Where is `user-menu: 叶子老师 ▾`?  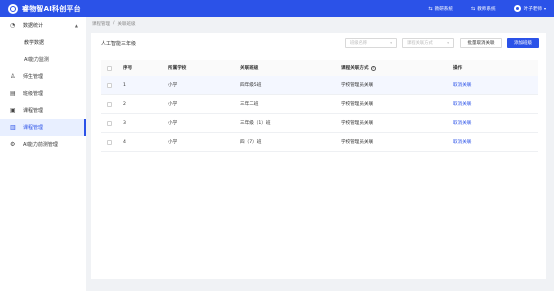
user-menu: 叶子老师 ▾ is located at coordinates (529, 8).